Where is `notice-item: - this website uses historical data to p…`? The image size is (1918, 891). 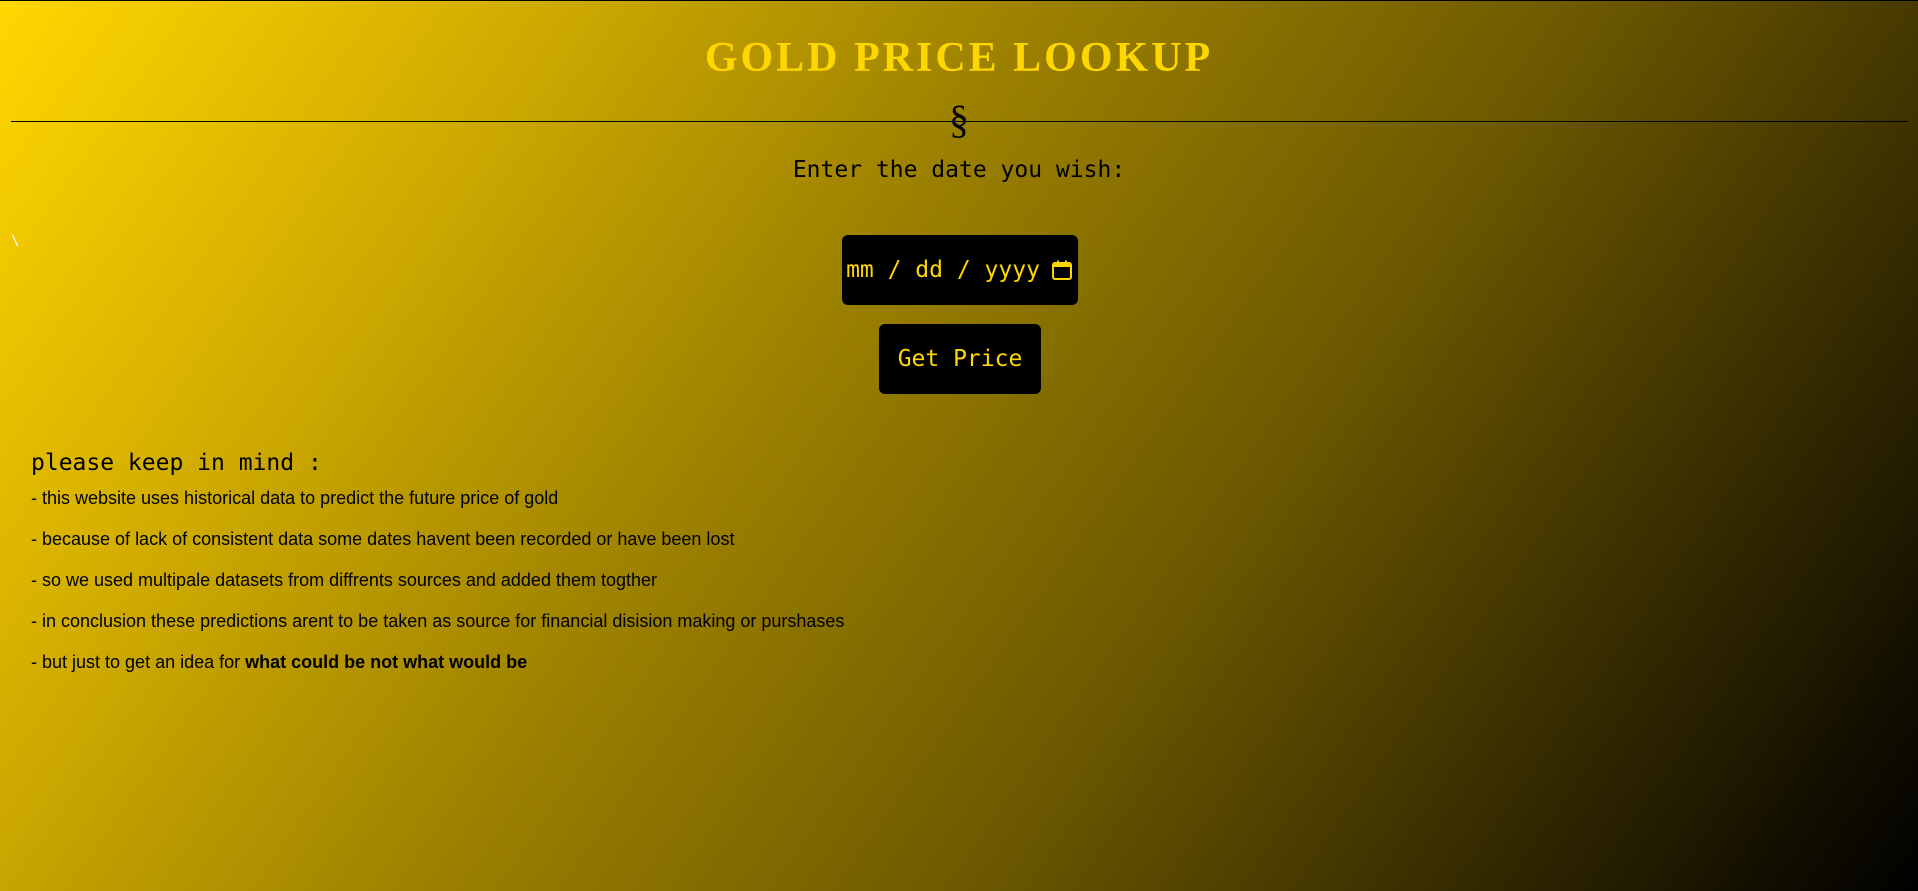 notice-item: - this website uses historical data to p… is located at coordinates (295, 498).